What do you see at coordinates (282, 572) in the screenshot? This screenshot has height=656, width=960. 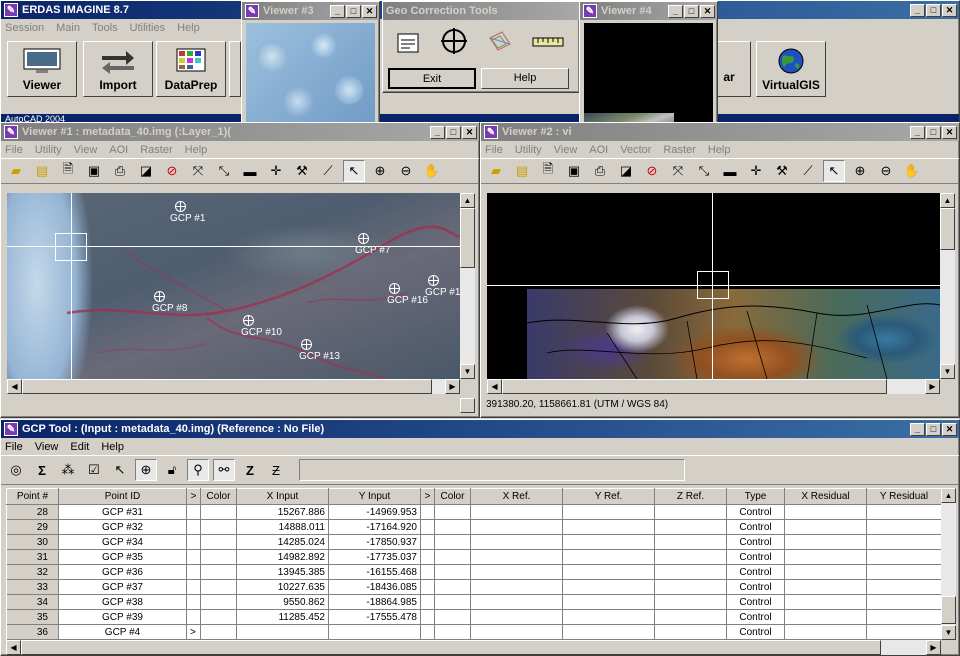 I see `x-input-value: 13945.385` at bounding box center [282, 572].